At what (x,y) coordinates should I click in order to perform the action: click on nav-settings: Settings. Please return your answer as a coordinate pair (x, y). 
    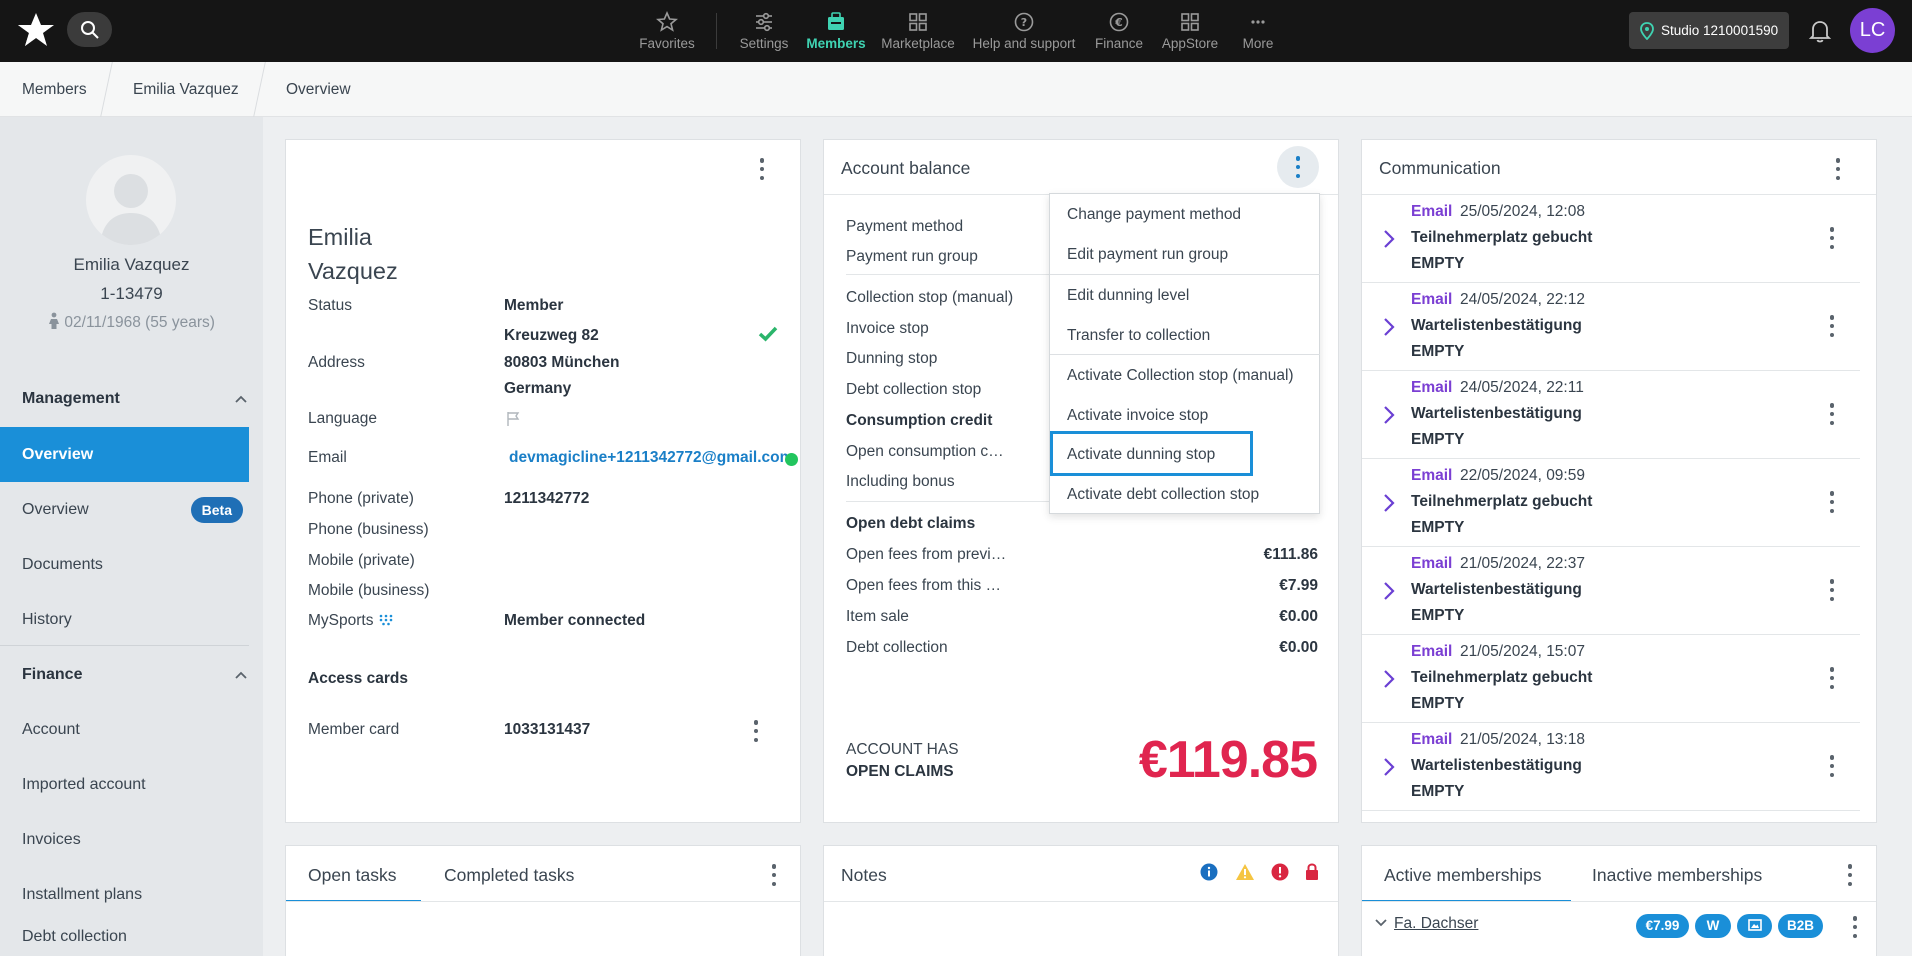
    Looking at the image, I should click on (764, 31).